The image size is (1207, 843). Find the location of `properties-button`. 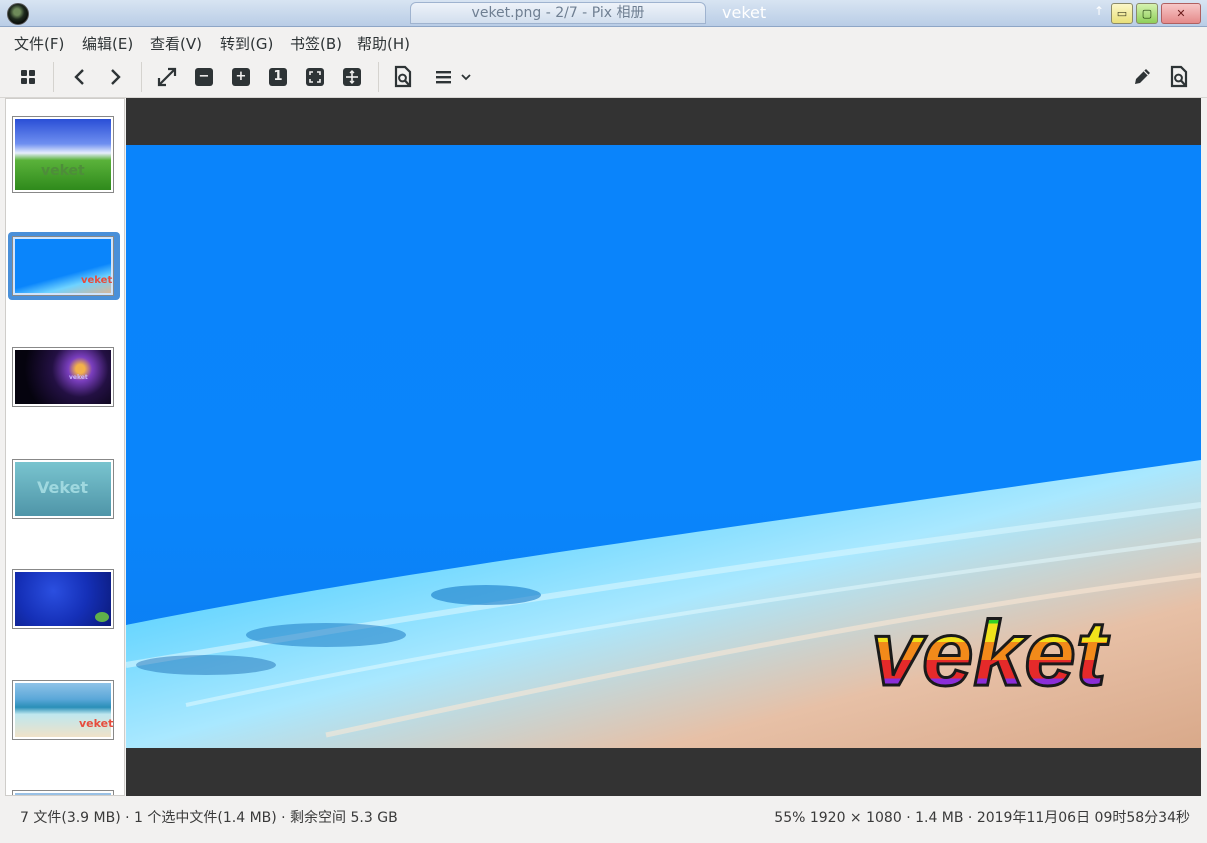

properties-button is located at coordinates (403, 77).